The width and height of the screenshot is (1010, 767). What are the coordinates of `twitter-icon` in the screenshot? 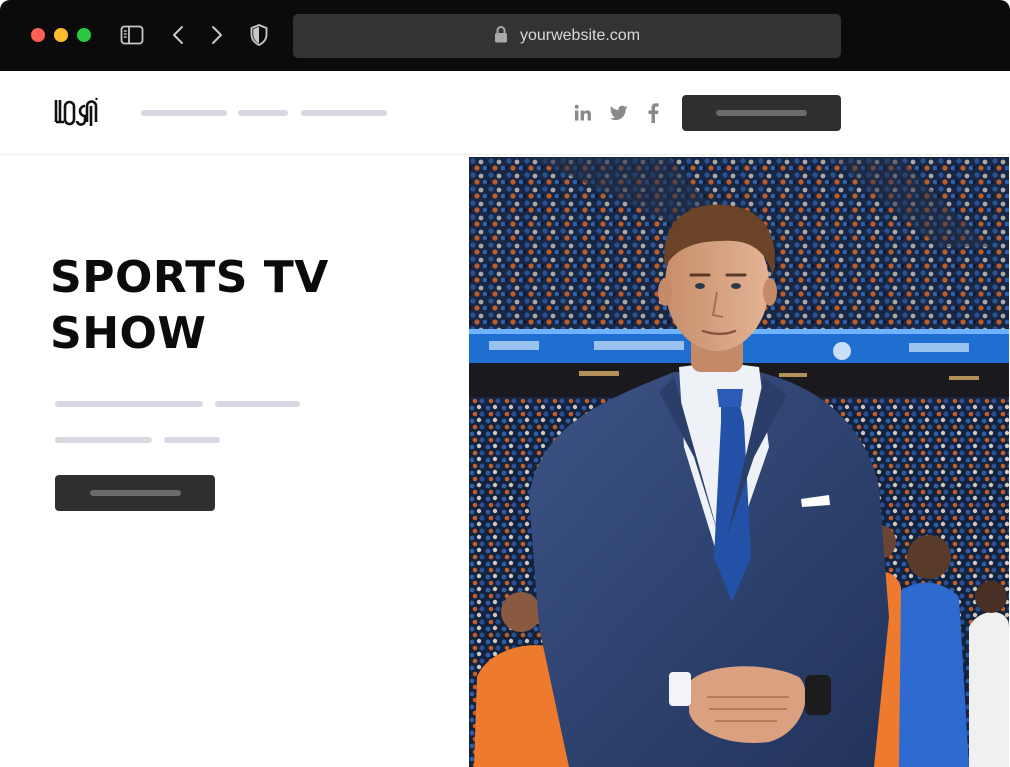 It's located at (619, 113).